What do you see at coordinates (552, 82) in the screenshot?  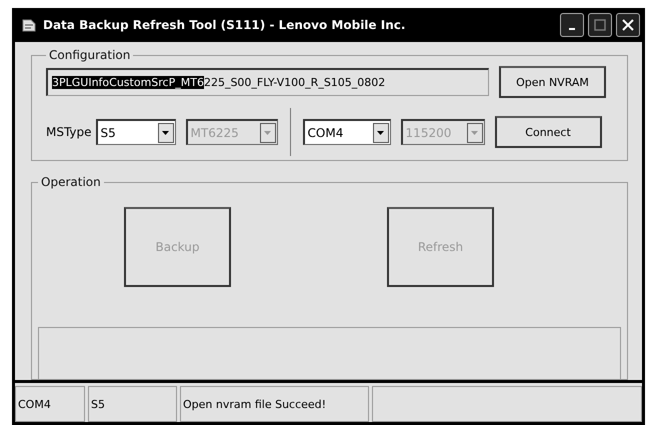 I see `open-nvram-button: Open NVRAM` at bounding box center [552, 82].